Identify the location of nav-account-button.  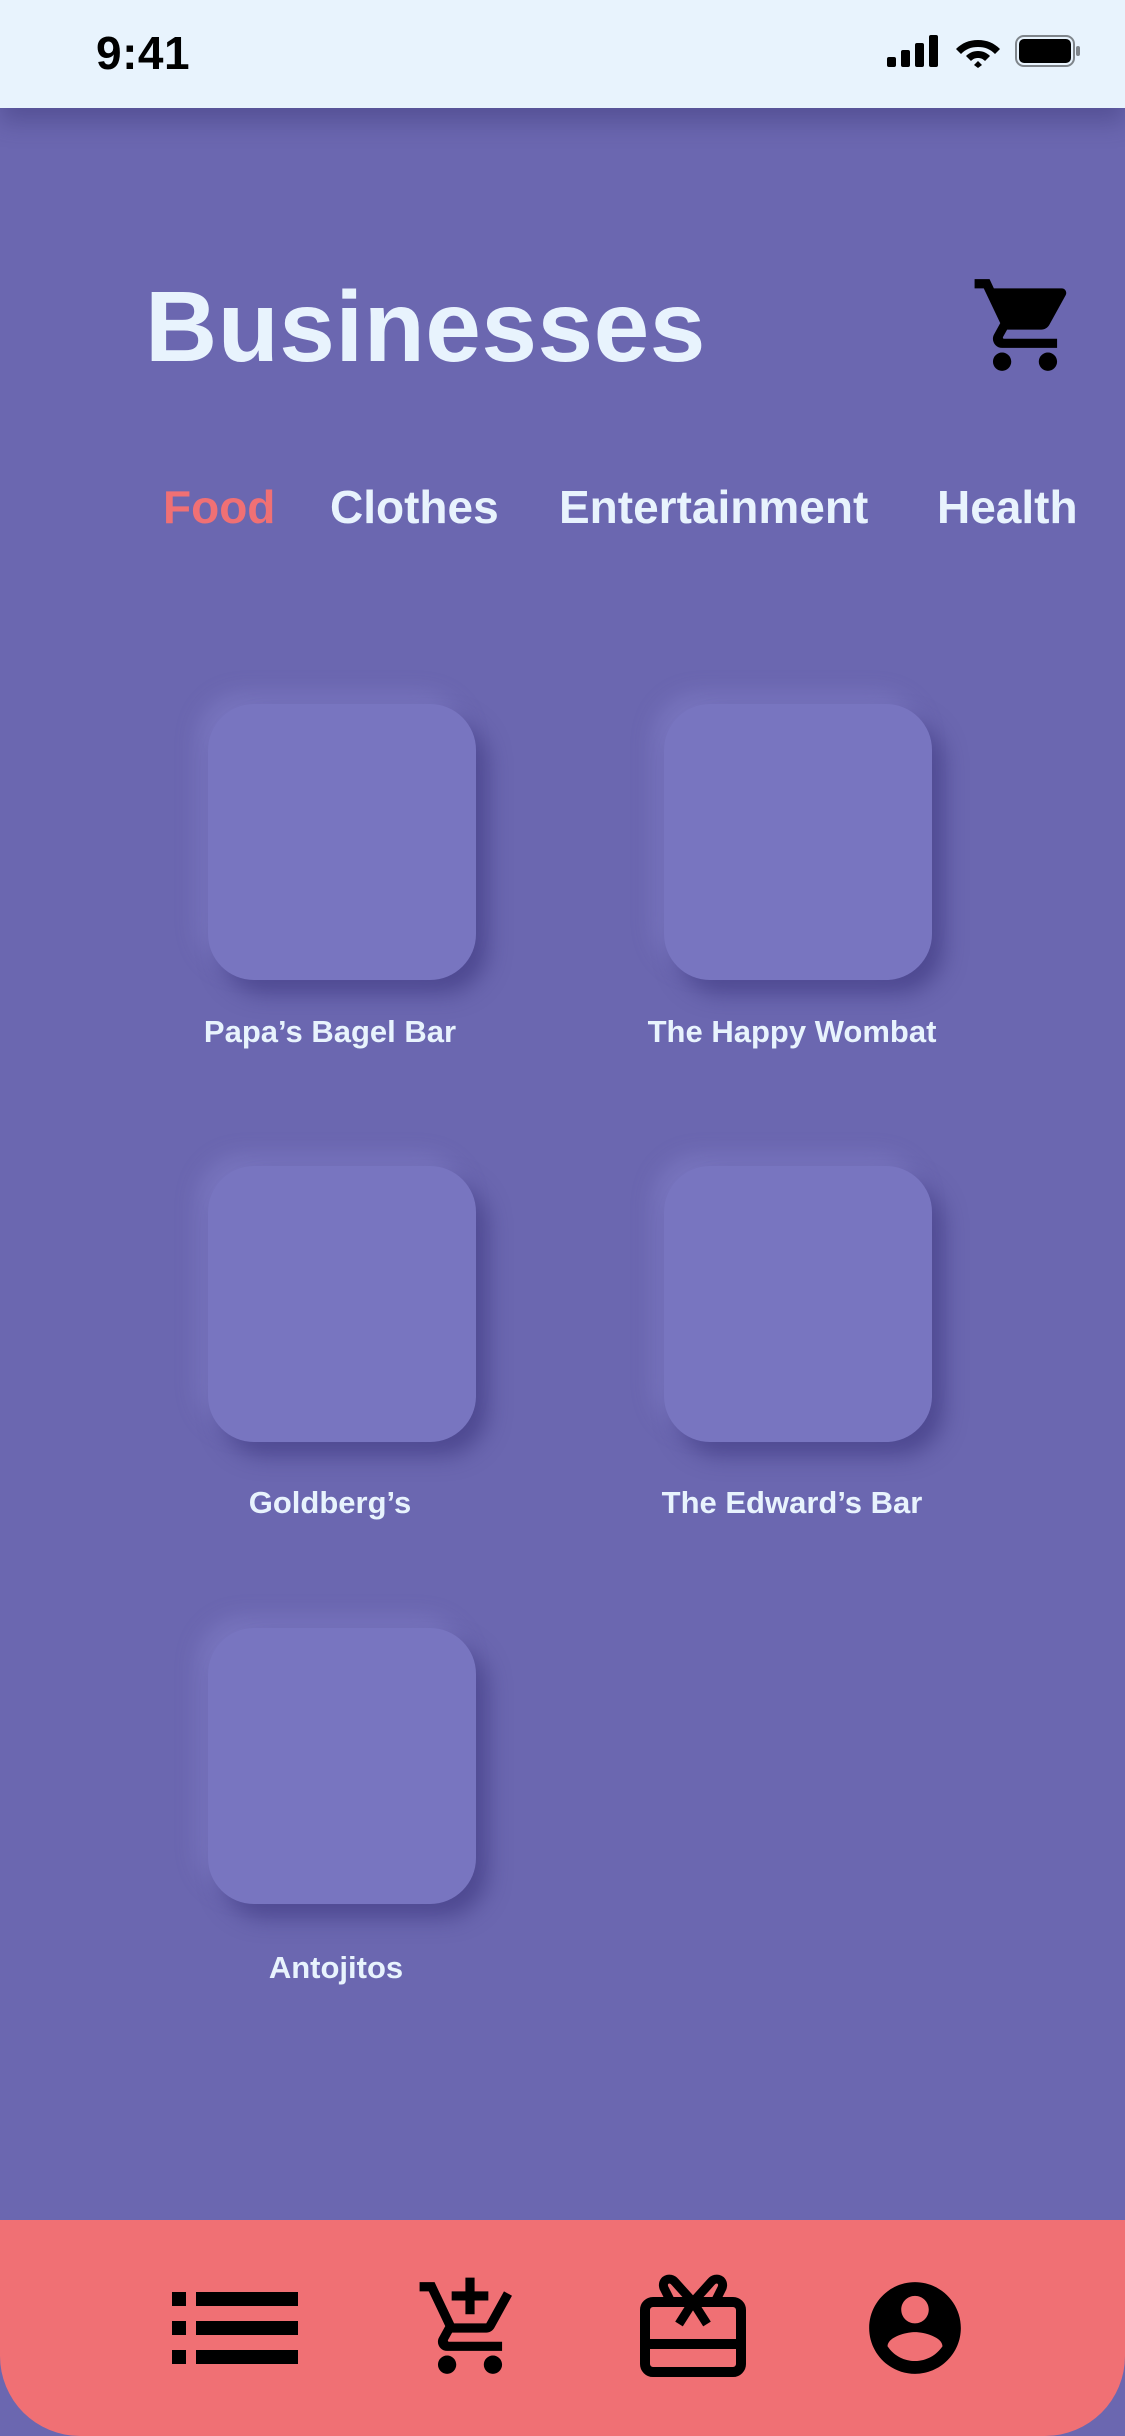
(915, 2328).